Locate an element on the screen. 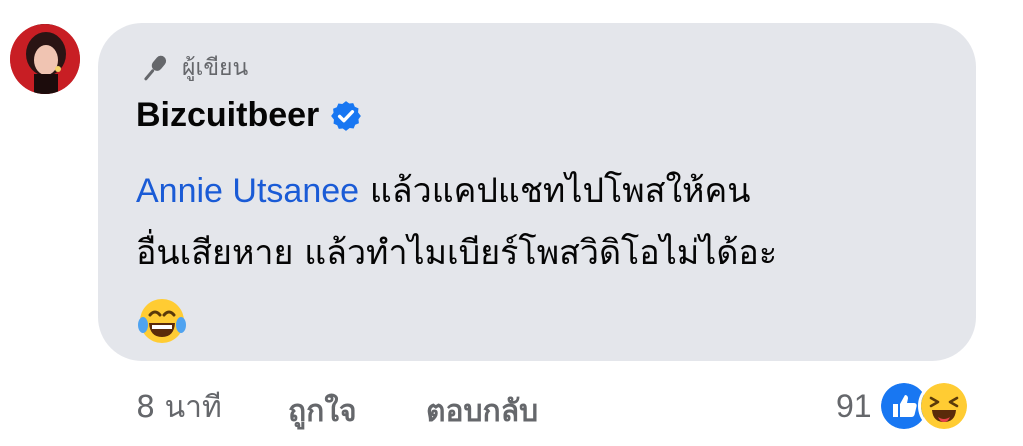  reaction-count: 91 is located at coordinates (854, 405).